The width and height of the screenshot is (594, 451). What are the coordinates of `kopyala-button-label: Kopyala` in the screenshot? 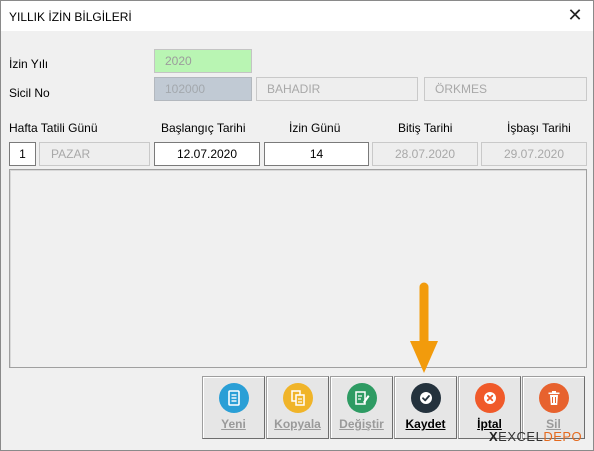 It's located at (297, 424).